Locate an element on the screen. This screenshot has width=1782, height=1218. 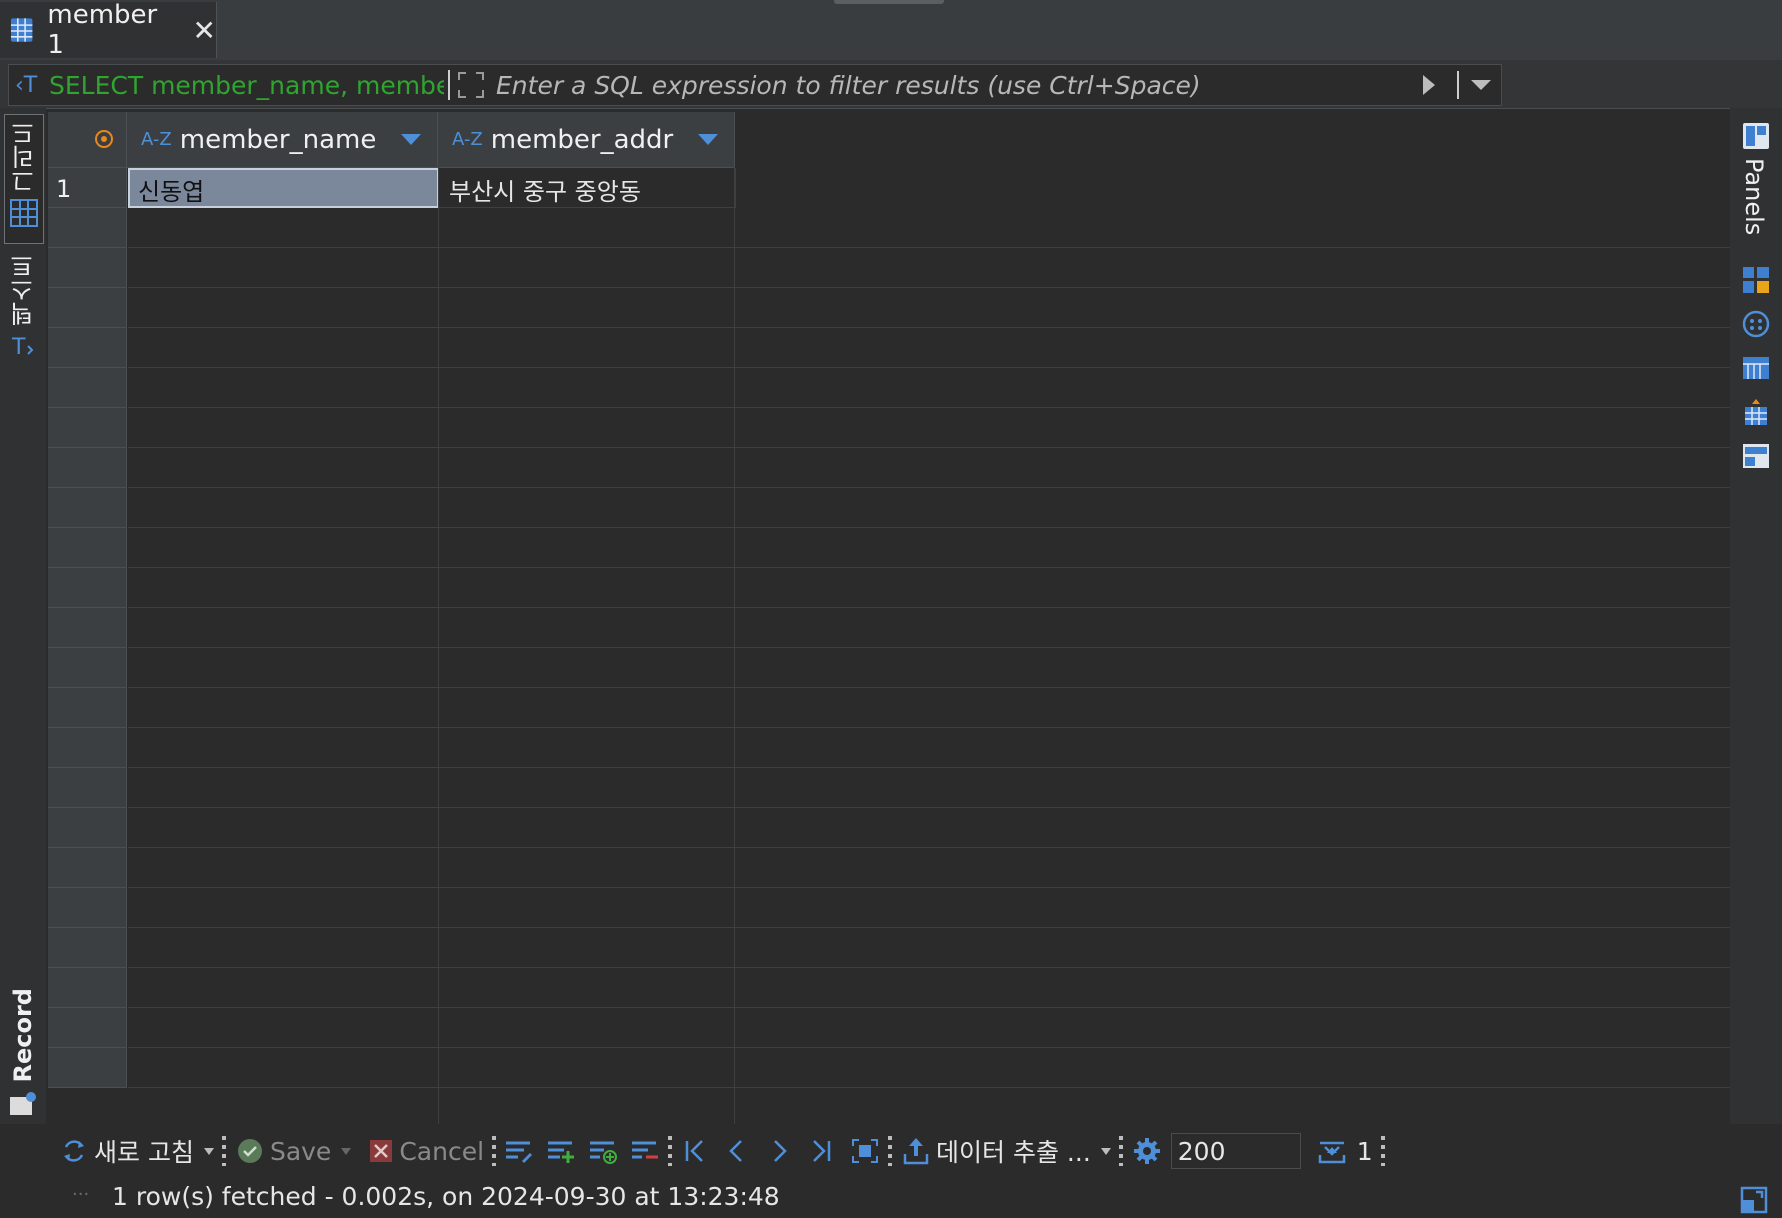
record-tab-label: Record is located at coordinates (23, 1035).